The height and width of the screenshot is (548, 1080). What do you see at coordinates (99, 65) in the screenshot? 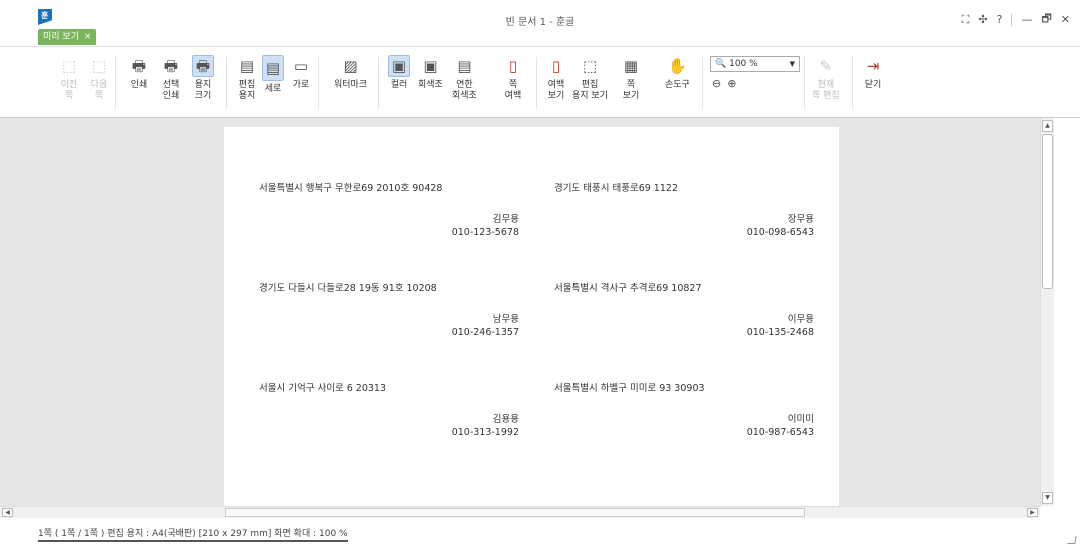
I see `next-page-icon: ⬚` at bounding box center [99, 65].